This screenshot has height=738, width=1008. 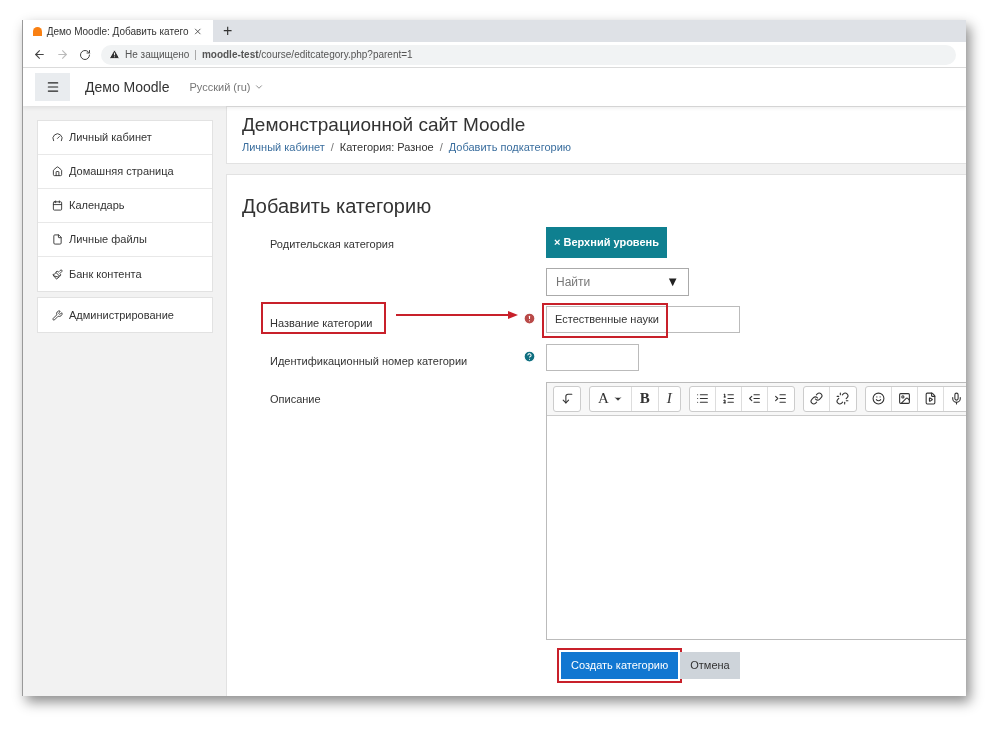 I want to click on font-button: A, so click(x=611, y=398).